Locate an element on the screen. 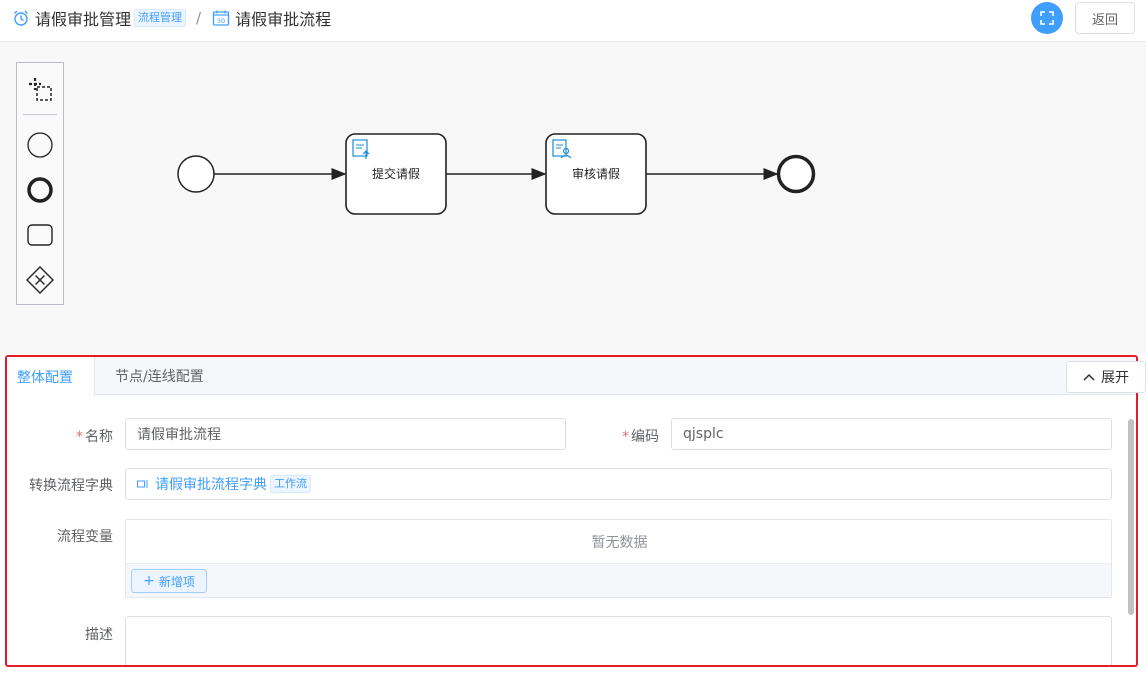 The image size is (1146, 673). task-review-leave: 审核请假 is located at coordinates (596, 174).